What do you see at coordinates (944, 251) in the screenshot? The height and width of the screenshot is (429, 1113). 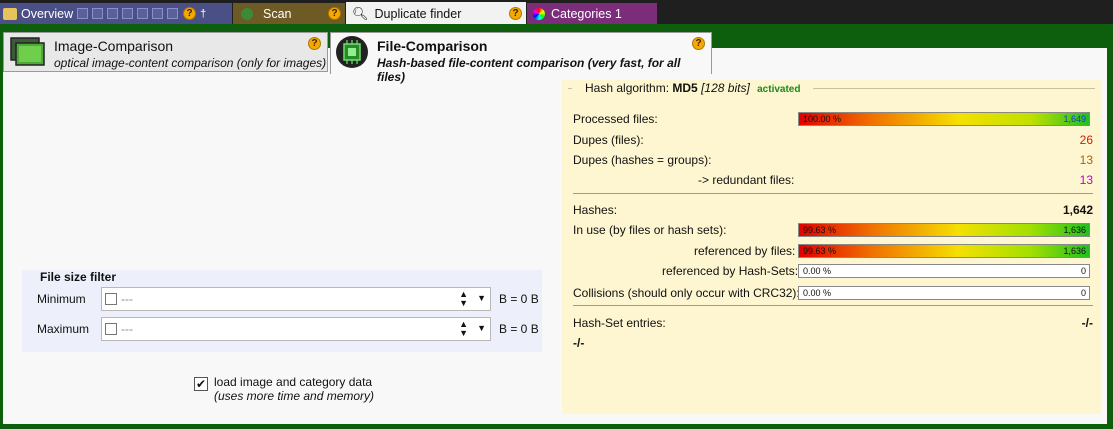 I see `referenced-by-files-bar: 99.63 % 1,636` at bounding box center [944, 251].